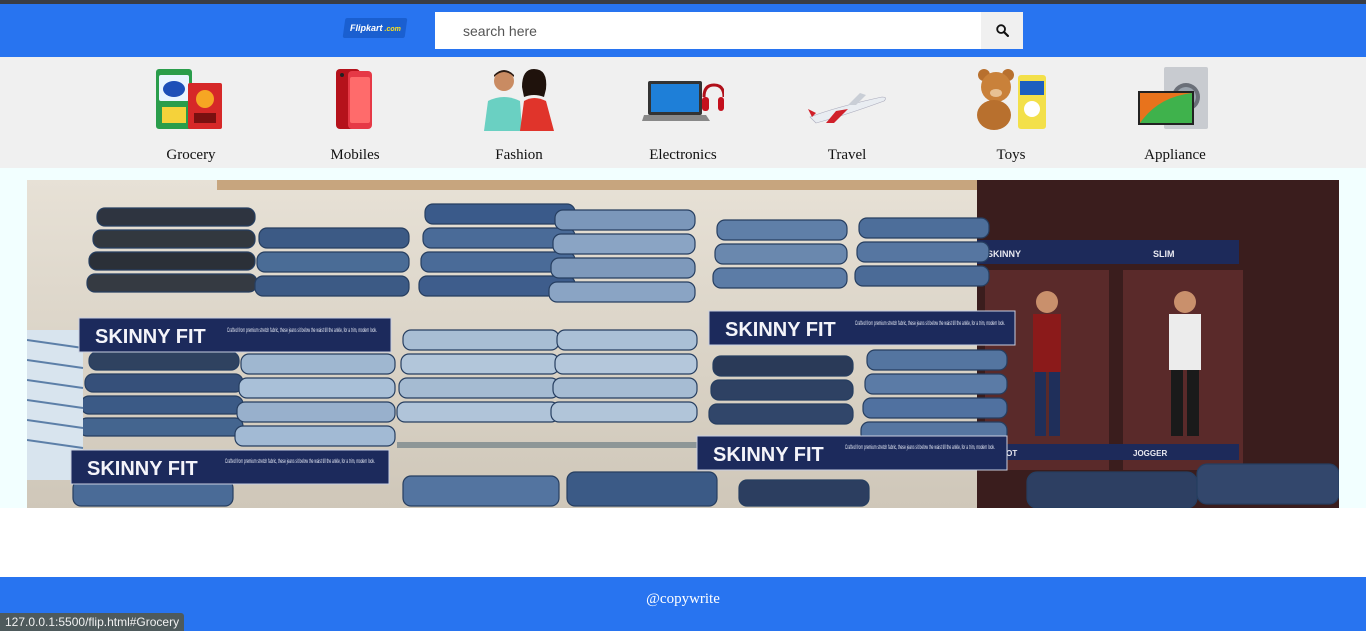 The height and width of the screenshot is (631, 1366). I want to click on poster-label-slim: SLIM, so click(1164, 254).